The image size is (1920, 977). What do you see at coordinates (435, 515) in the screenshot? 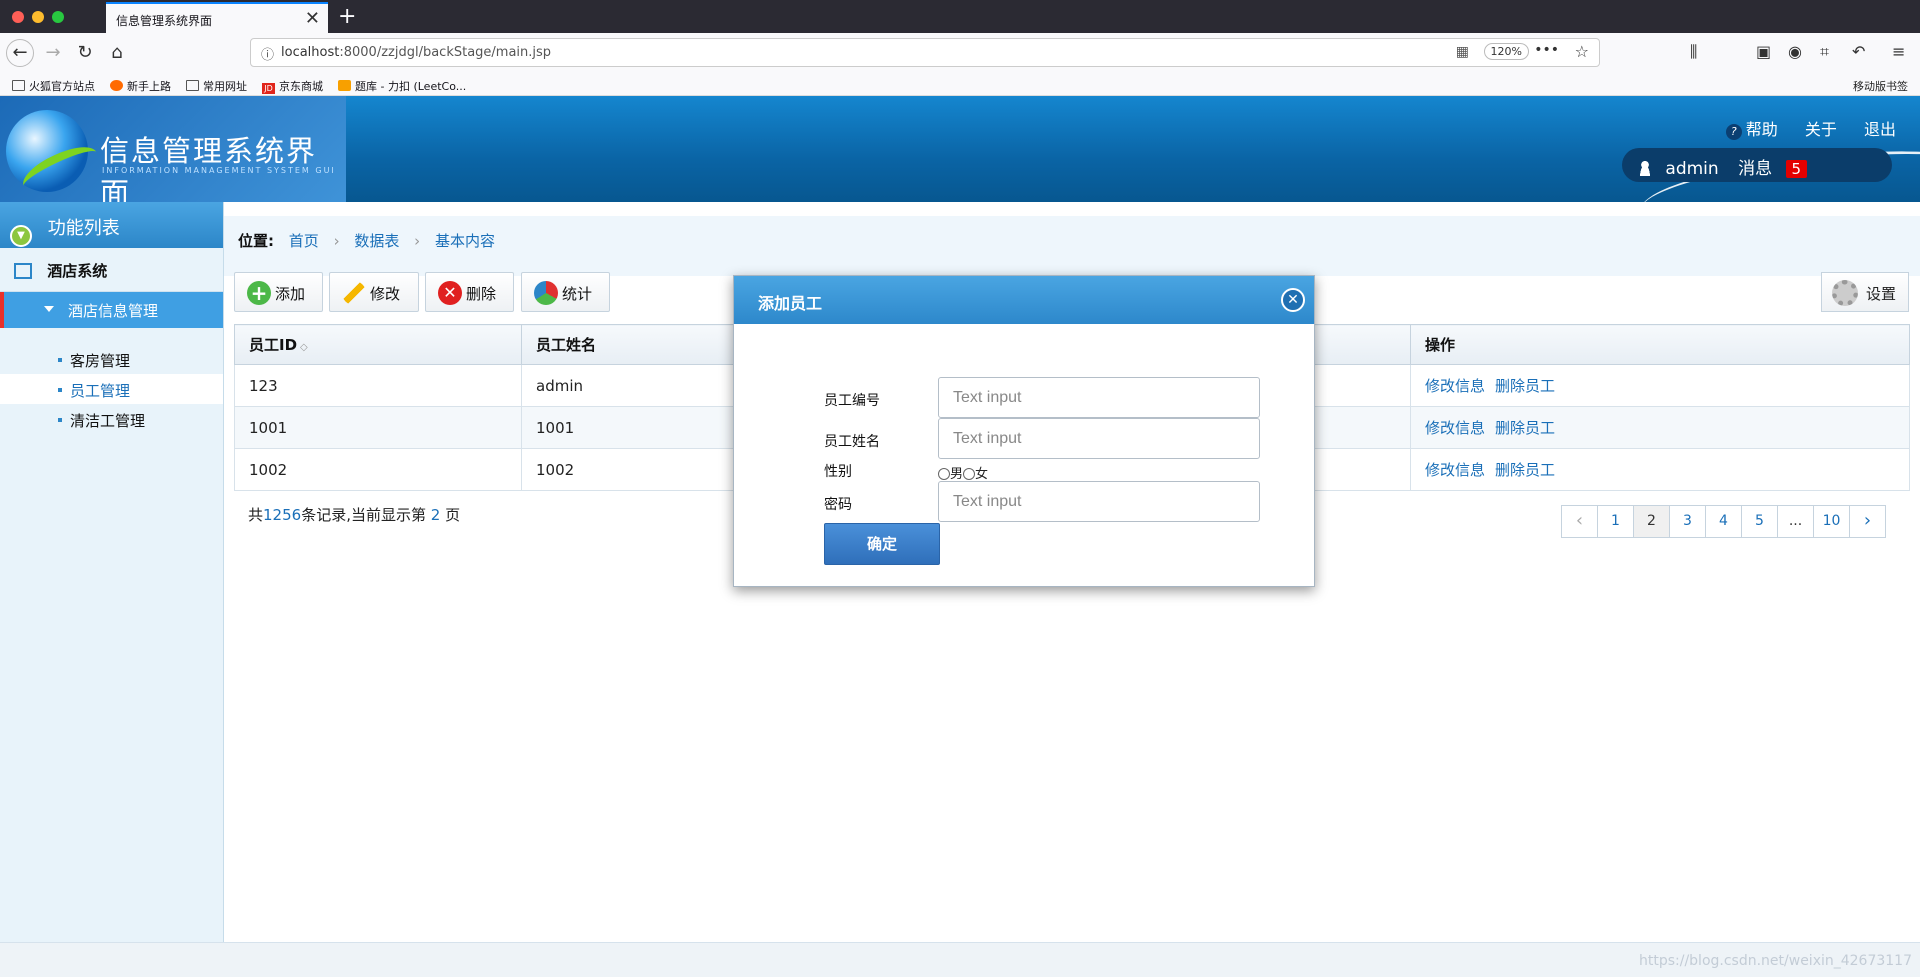
I see `current-page: 2` at bounding box center [435, 515].